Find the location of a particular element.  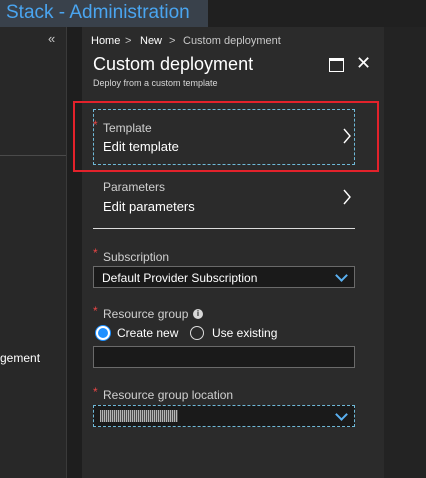

right-strip is located at coordinates (405, 252).